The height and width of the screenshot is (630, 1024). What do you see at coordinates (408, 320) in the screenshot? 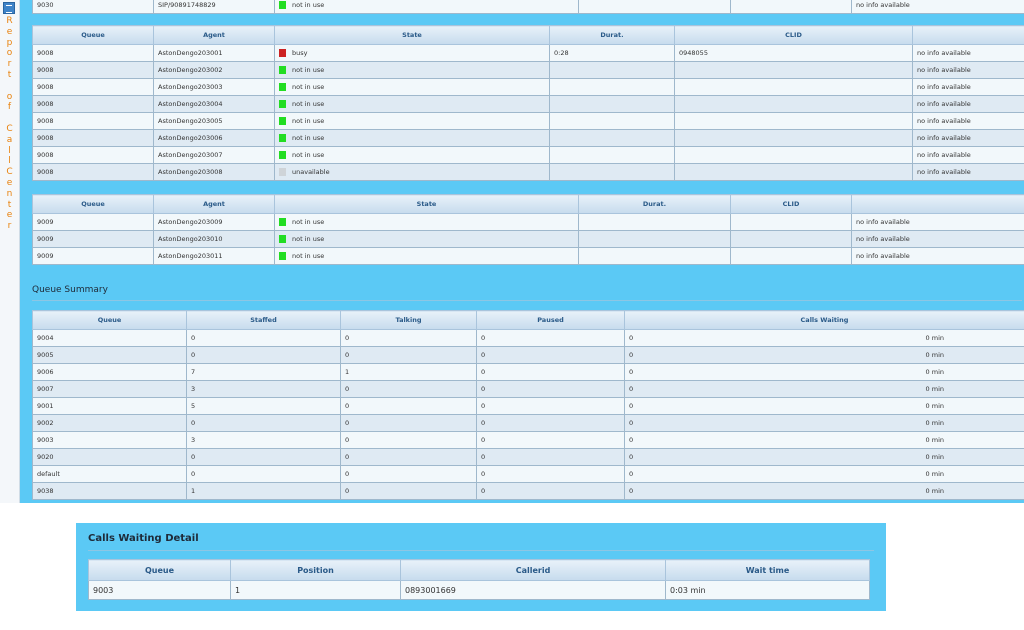
I see `column-header: Talking` at bounding box center [408, 320].